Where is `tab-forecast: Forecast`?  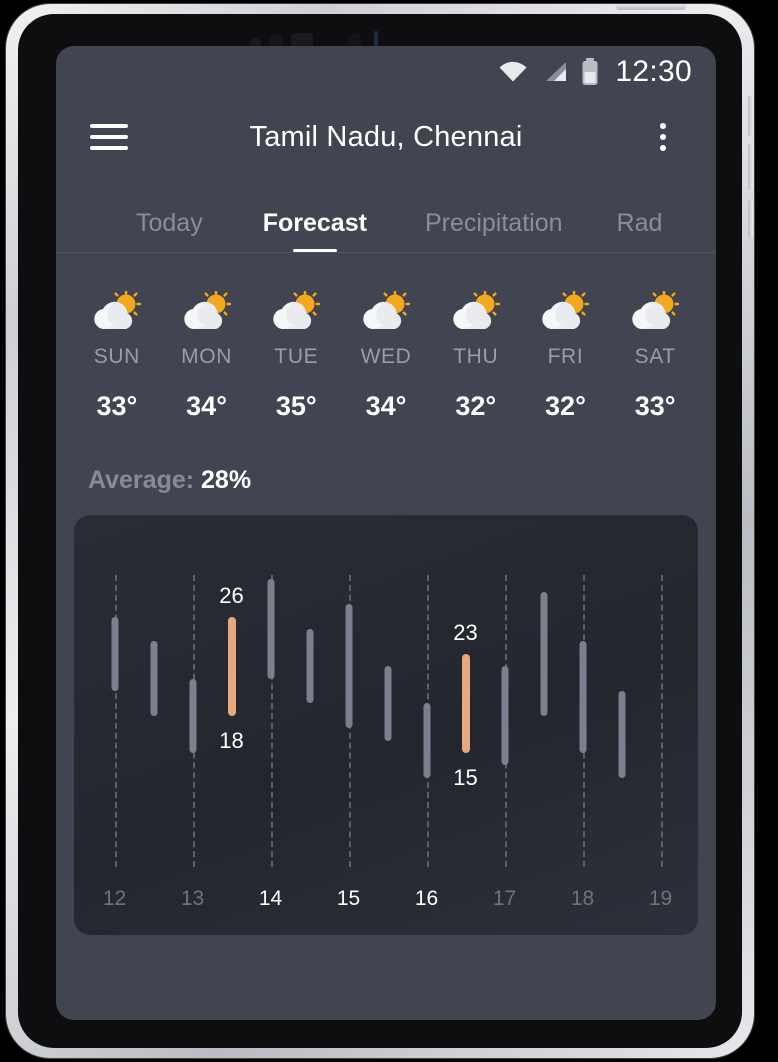
tab-forecast: Forecast is located at coordinates (315, 230).